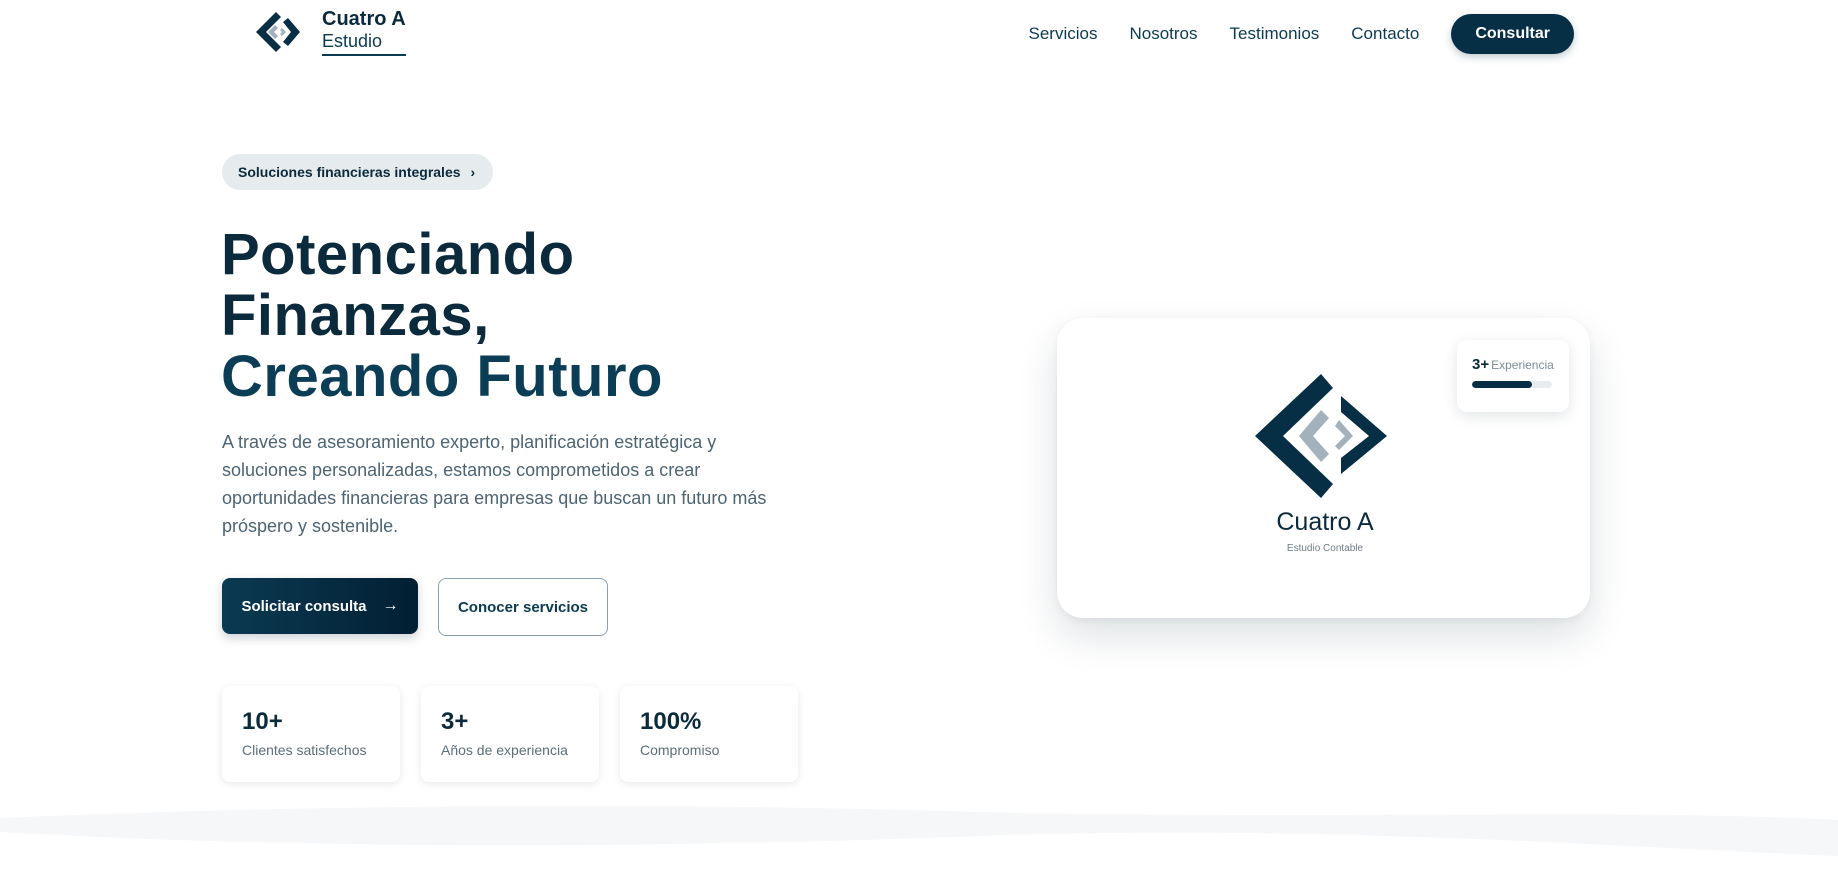 This screenshot has height=894, width=1838. I want to click on solicitar-consulta-button: Solicitar consulta →, so click(320, 606).